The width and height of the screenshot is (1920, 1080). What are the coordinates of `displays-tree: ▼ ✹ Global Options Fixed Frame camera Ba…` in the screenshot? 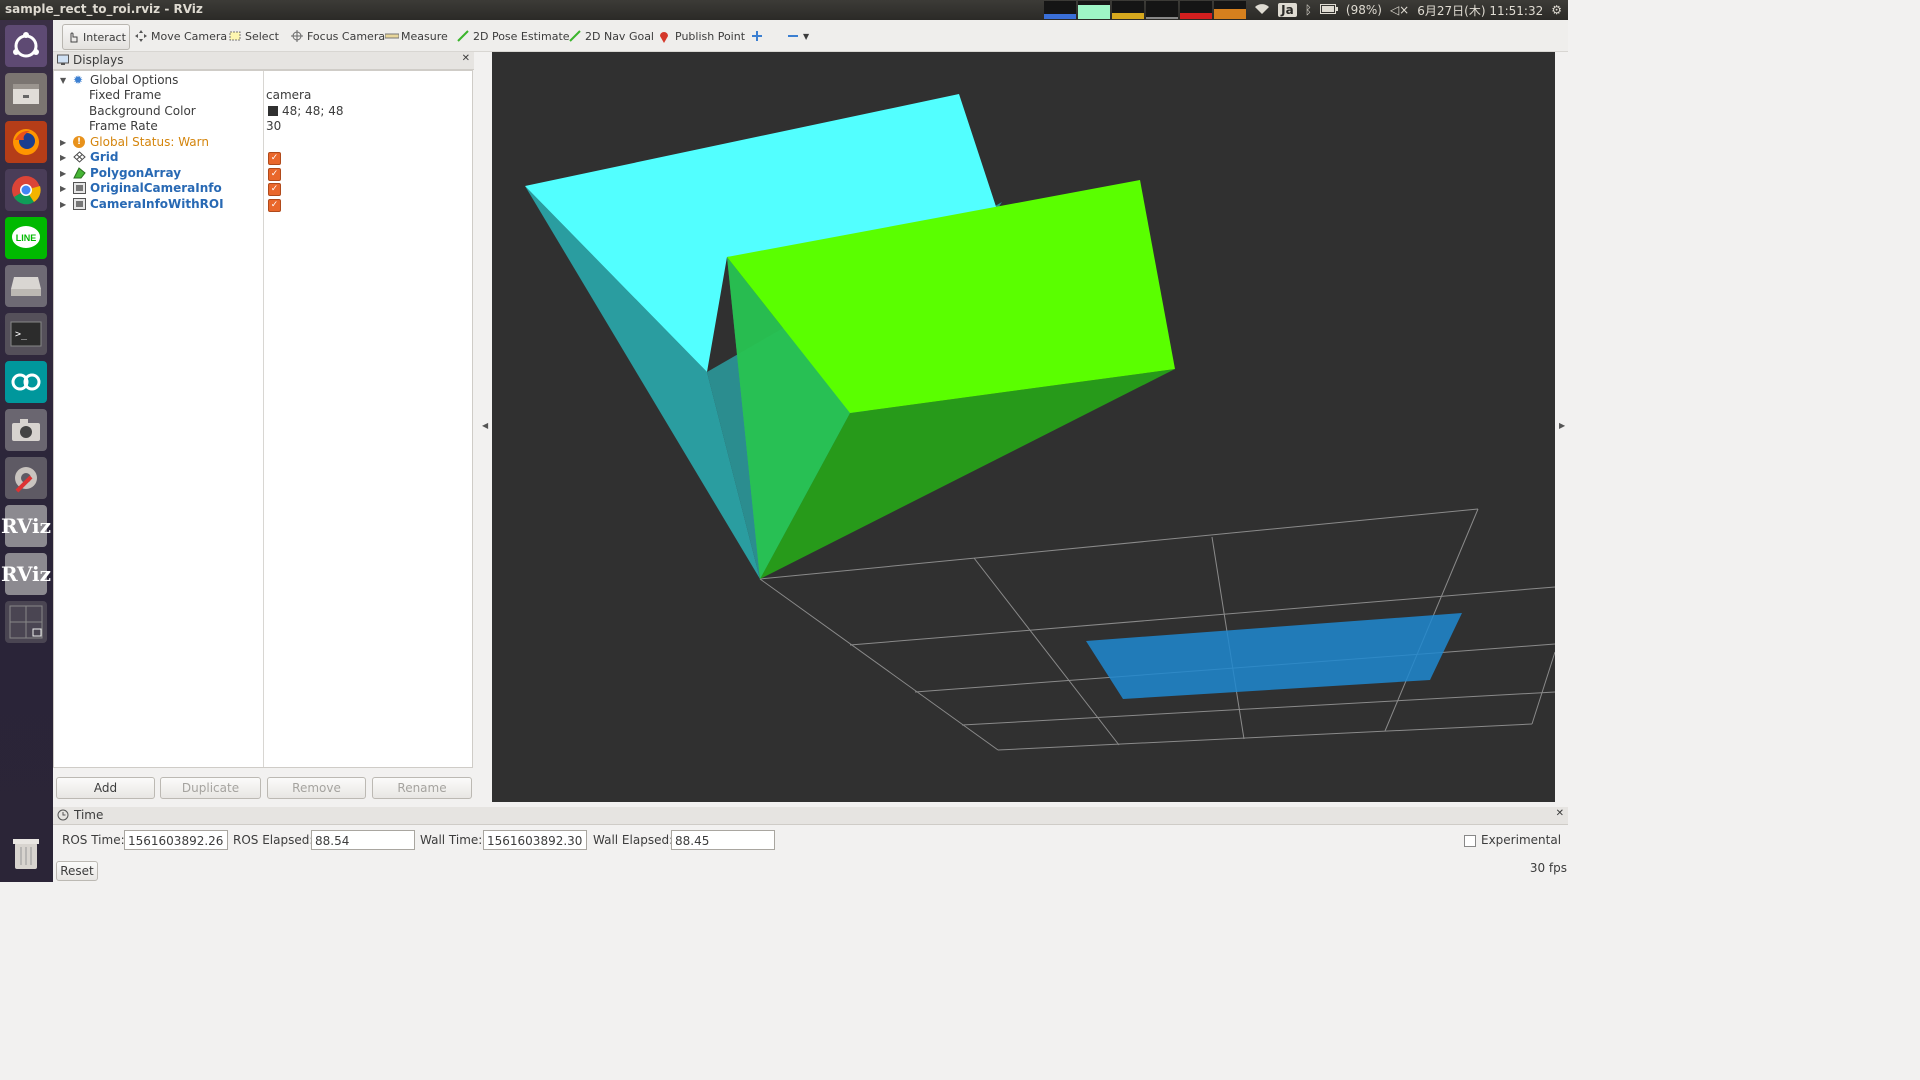 It's located at (263, 419).